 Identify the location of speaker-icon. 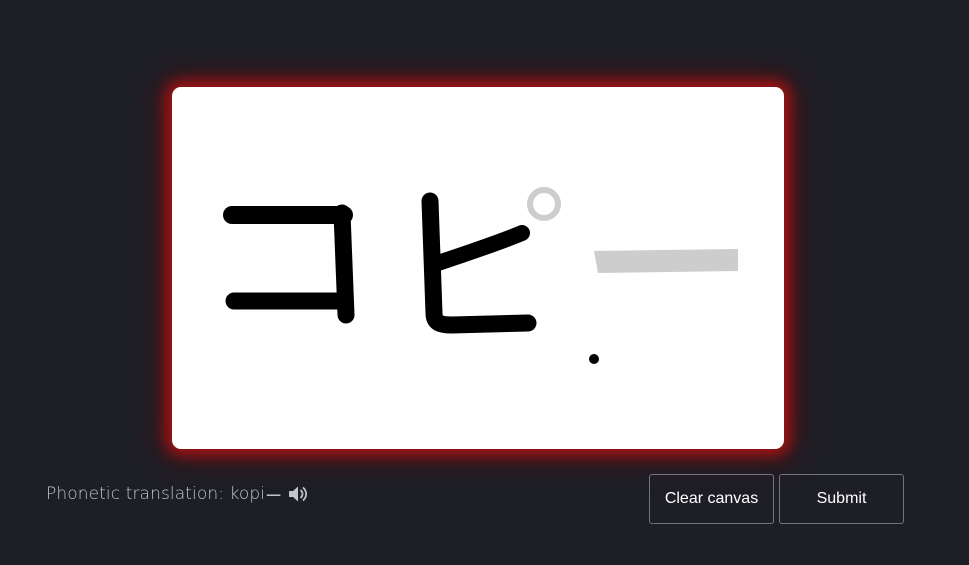
(299, 494).